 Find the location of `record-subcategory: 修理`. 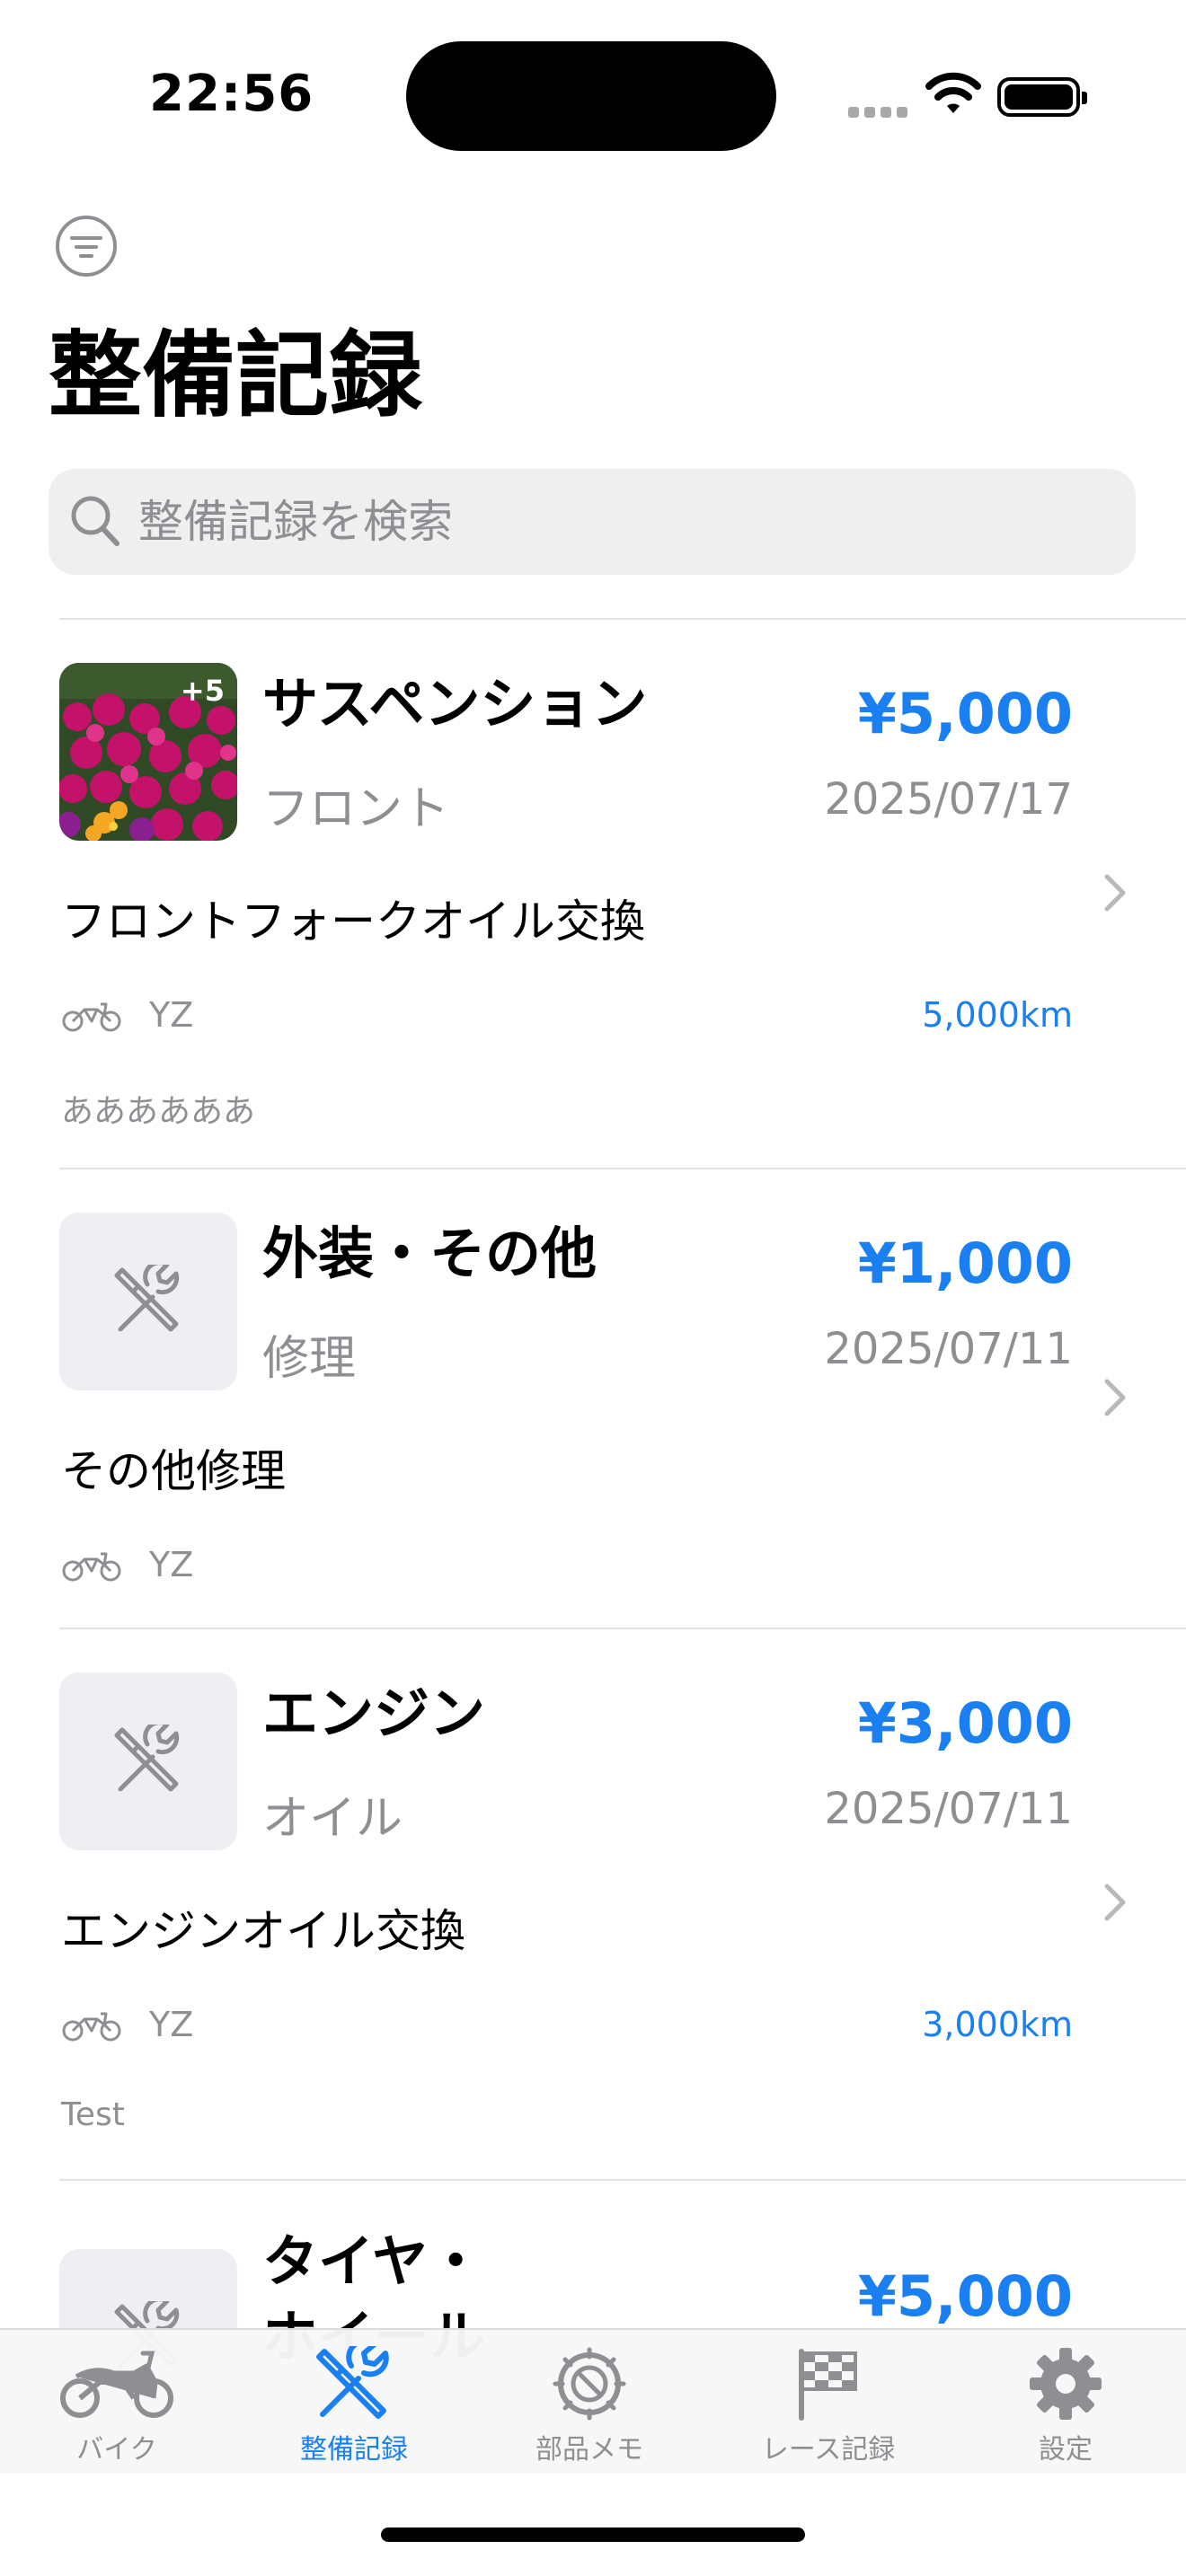

record-subcategory: 修理 is located at coordinates (309, 1359).